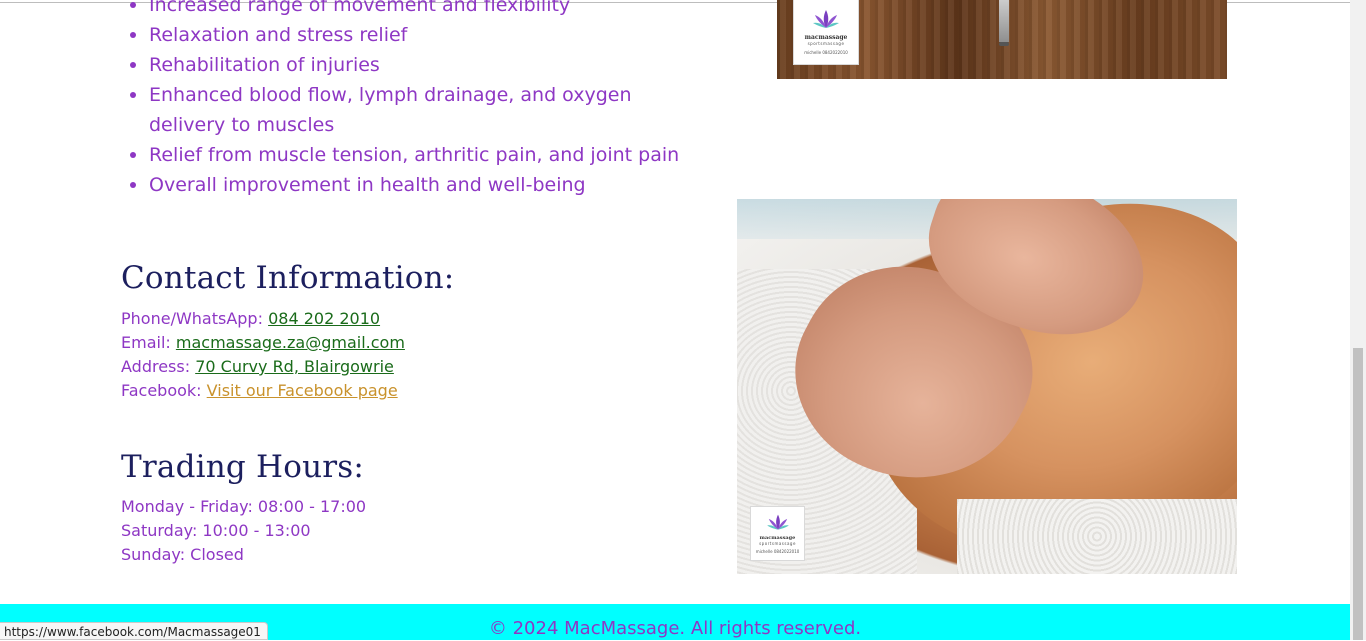  I want to click on address-label: Address:, so click(156, 366).